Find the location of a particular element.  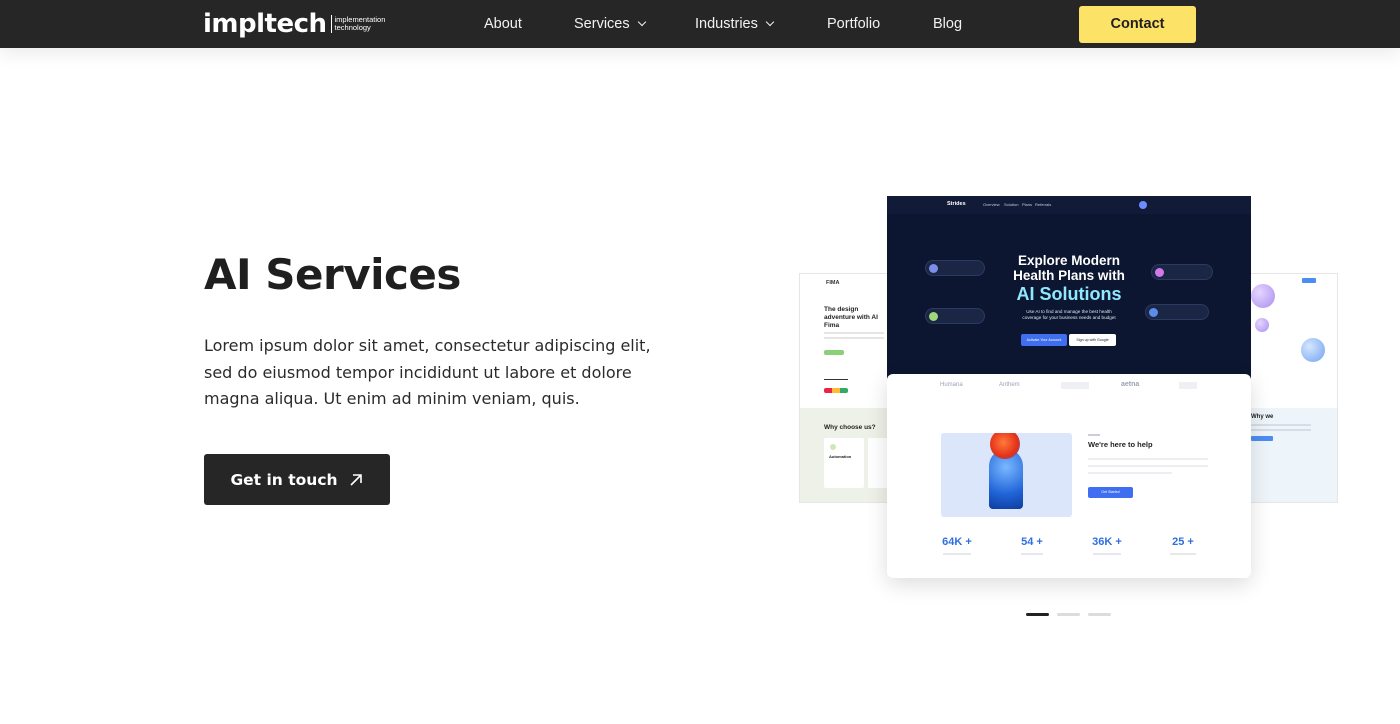

heart-icon is located at coordinates (1159, 272).